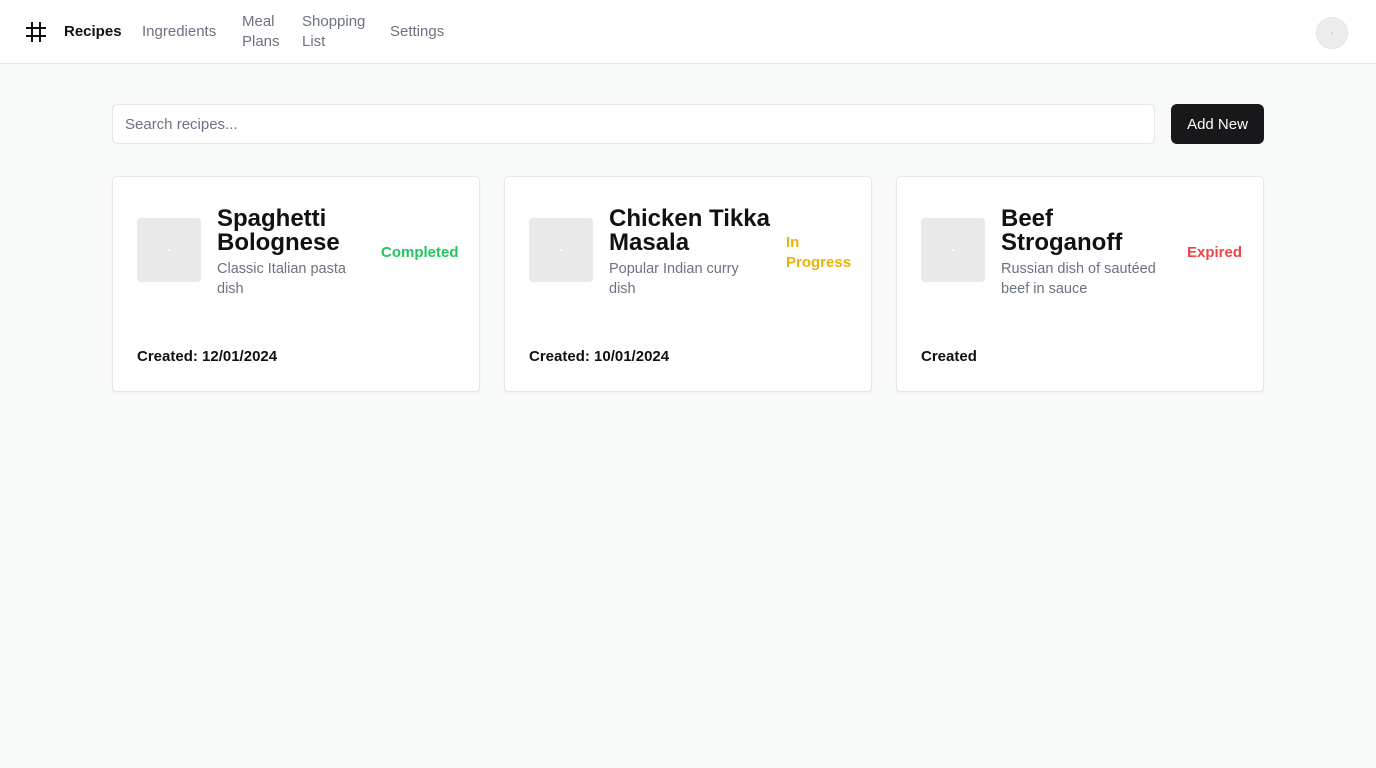  I want to click on status-badge: Expired, so click(1214, 253).